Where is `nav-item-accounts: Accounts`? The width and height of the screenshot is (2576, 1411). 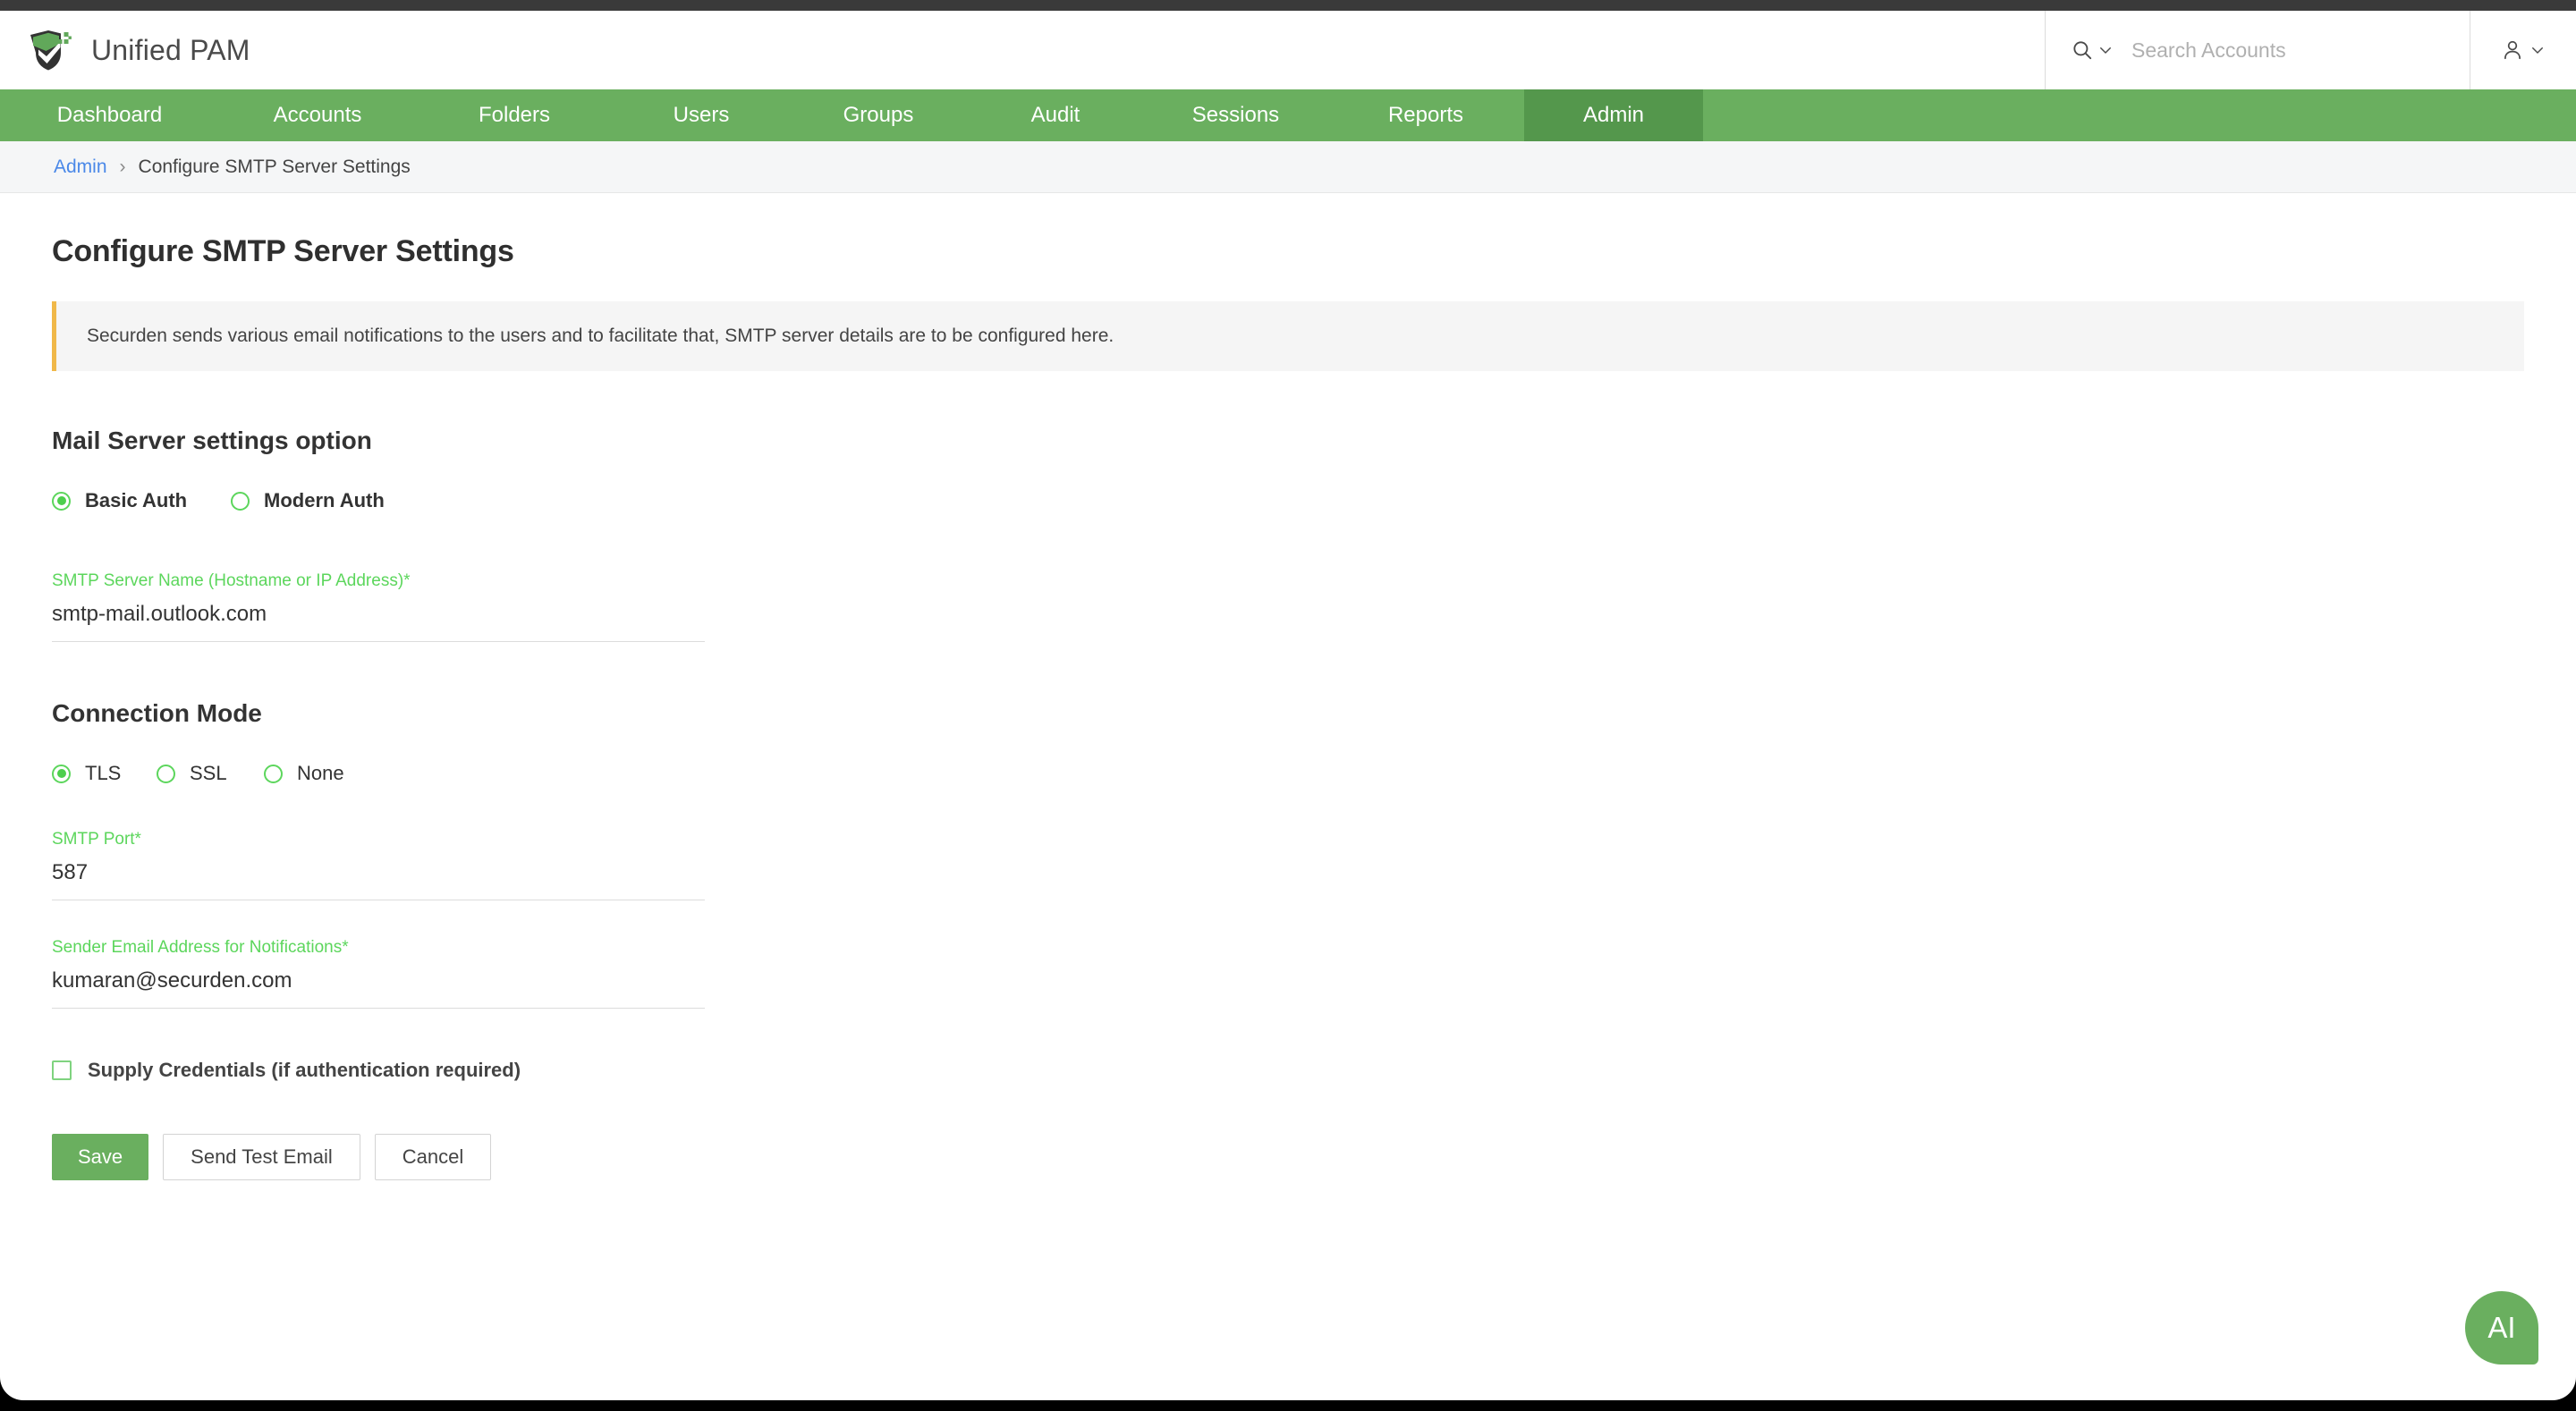
nav-item-accounts: Accounts is located at coordinates (317, 115).